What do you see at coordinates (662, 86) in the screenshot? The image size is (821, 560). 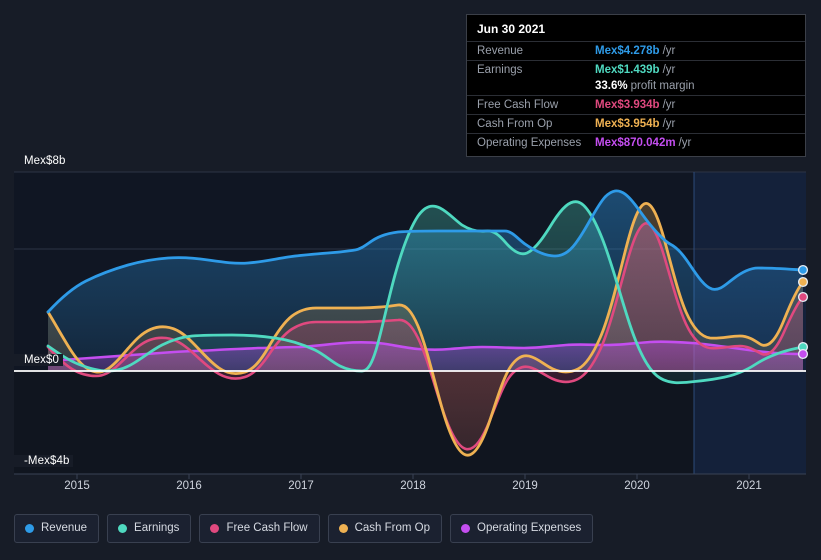 I see `tooltip-suffix-profit-margin: profit margin` at bounding box center [662, 86].